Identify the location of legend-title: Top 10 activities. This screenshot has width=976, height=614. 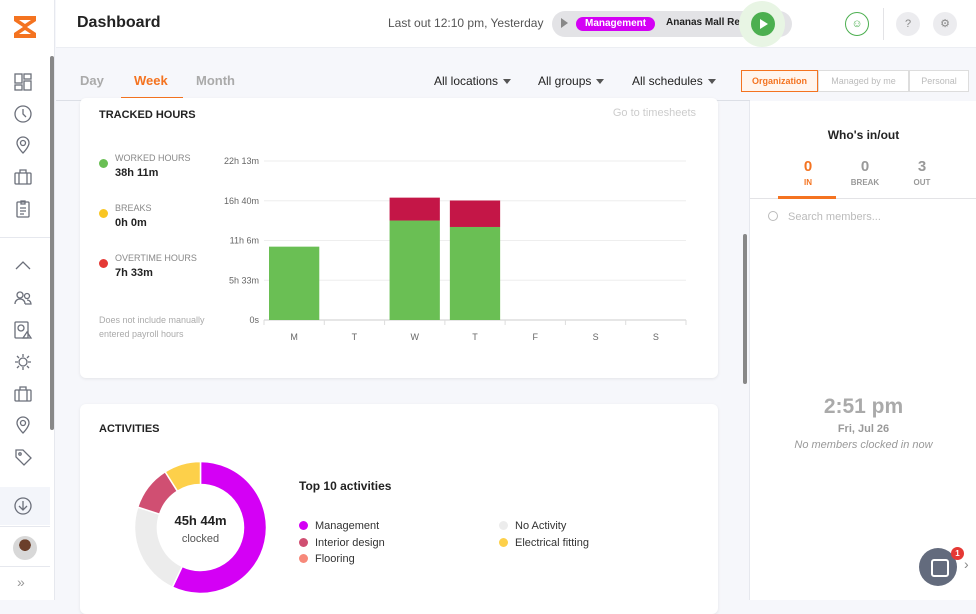
(345, 486).